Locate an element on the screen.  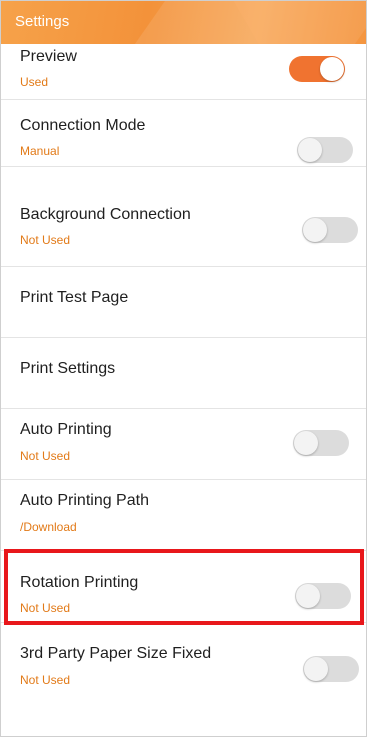
setting-title: 3rd Party Paper Size Fixed is located at coordinates (116, 653).